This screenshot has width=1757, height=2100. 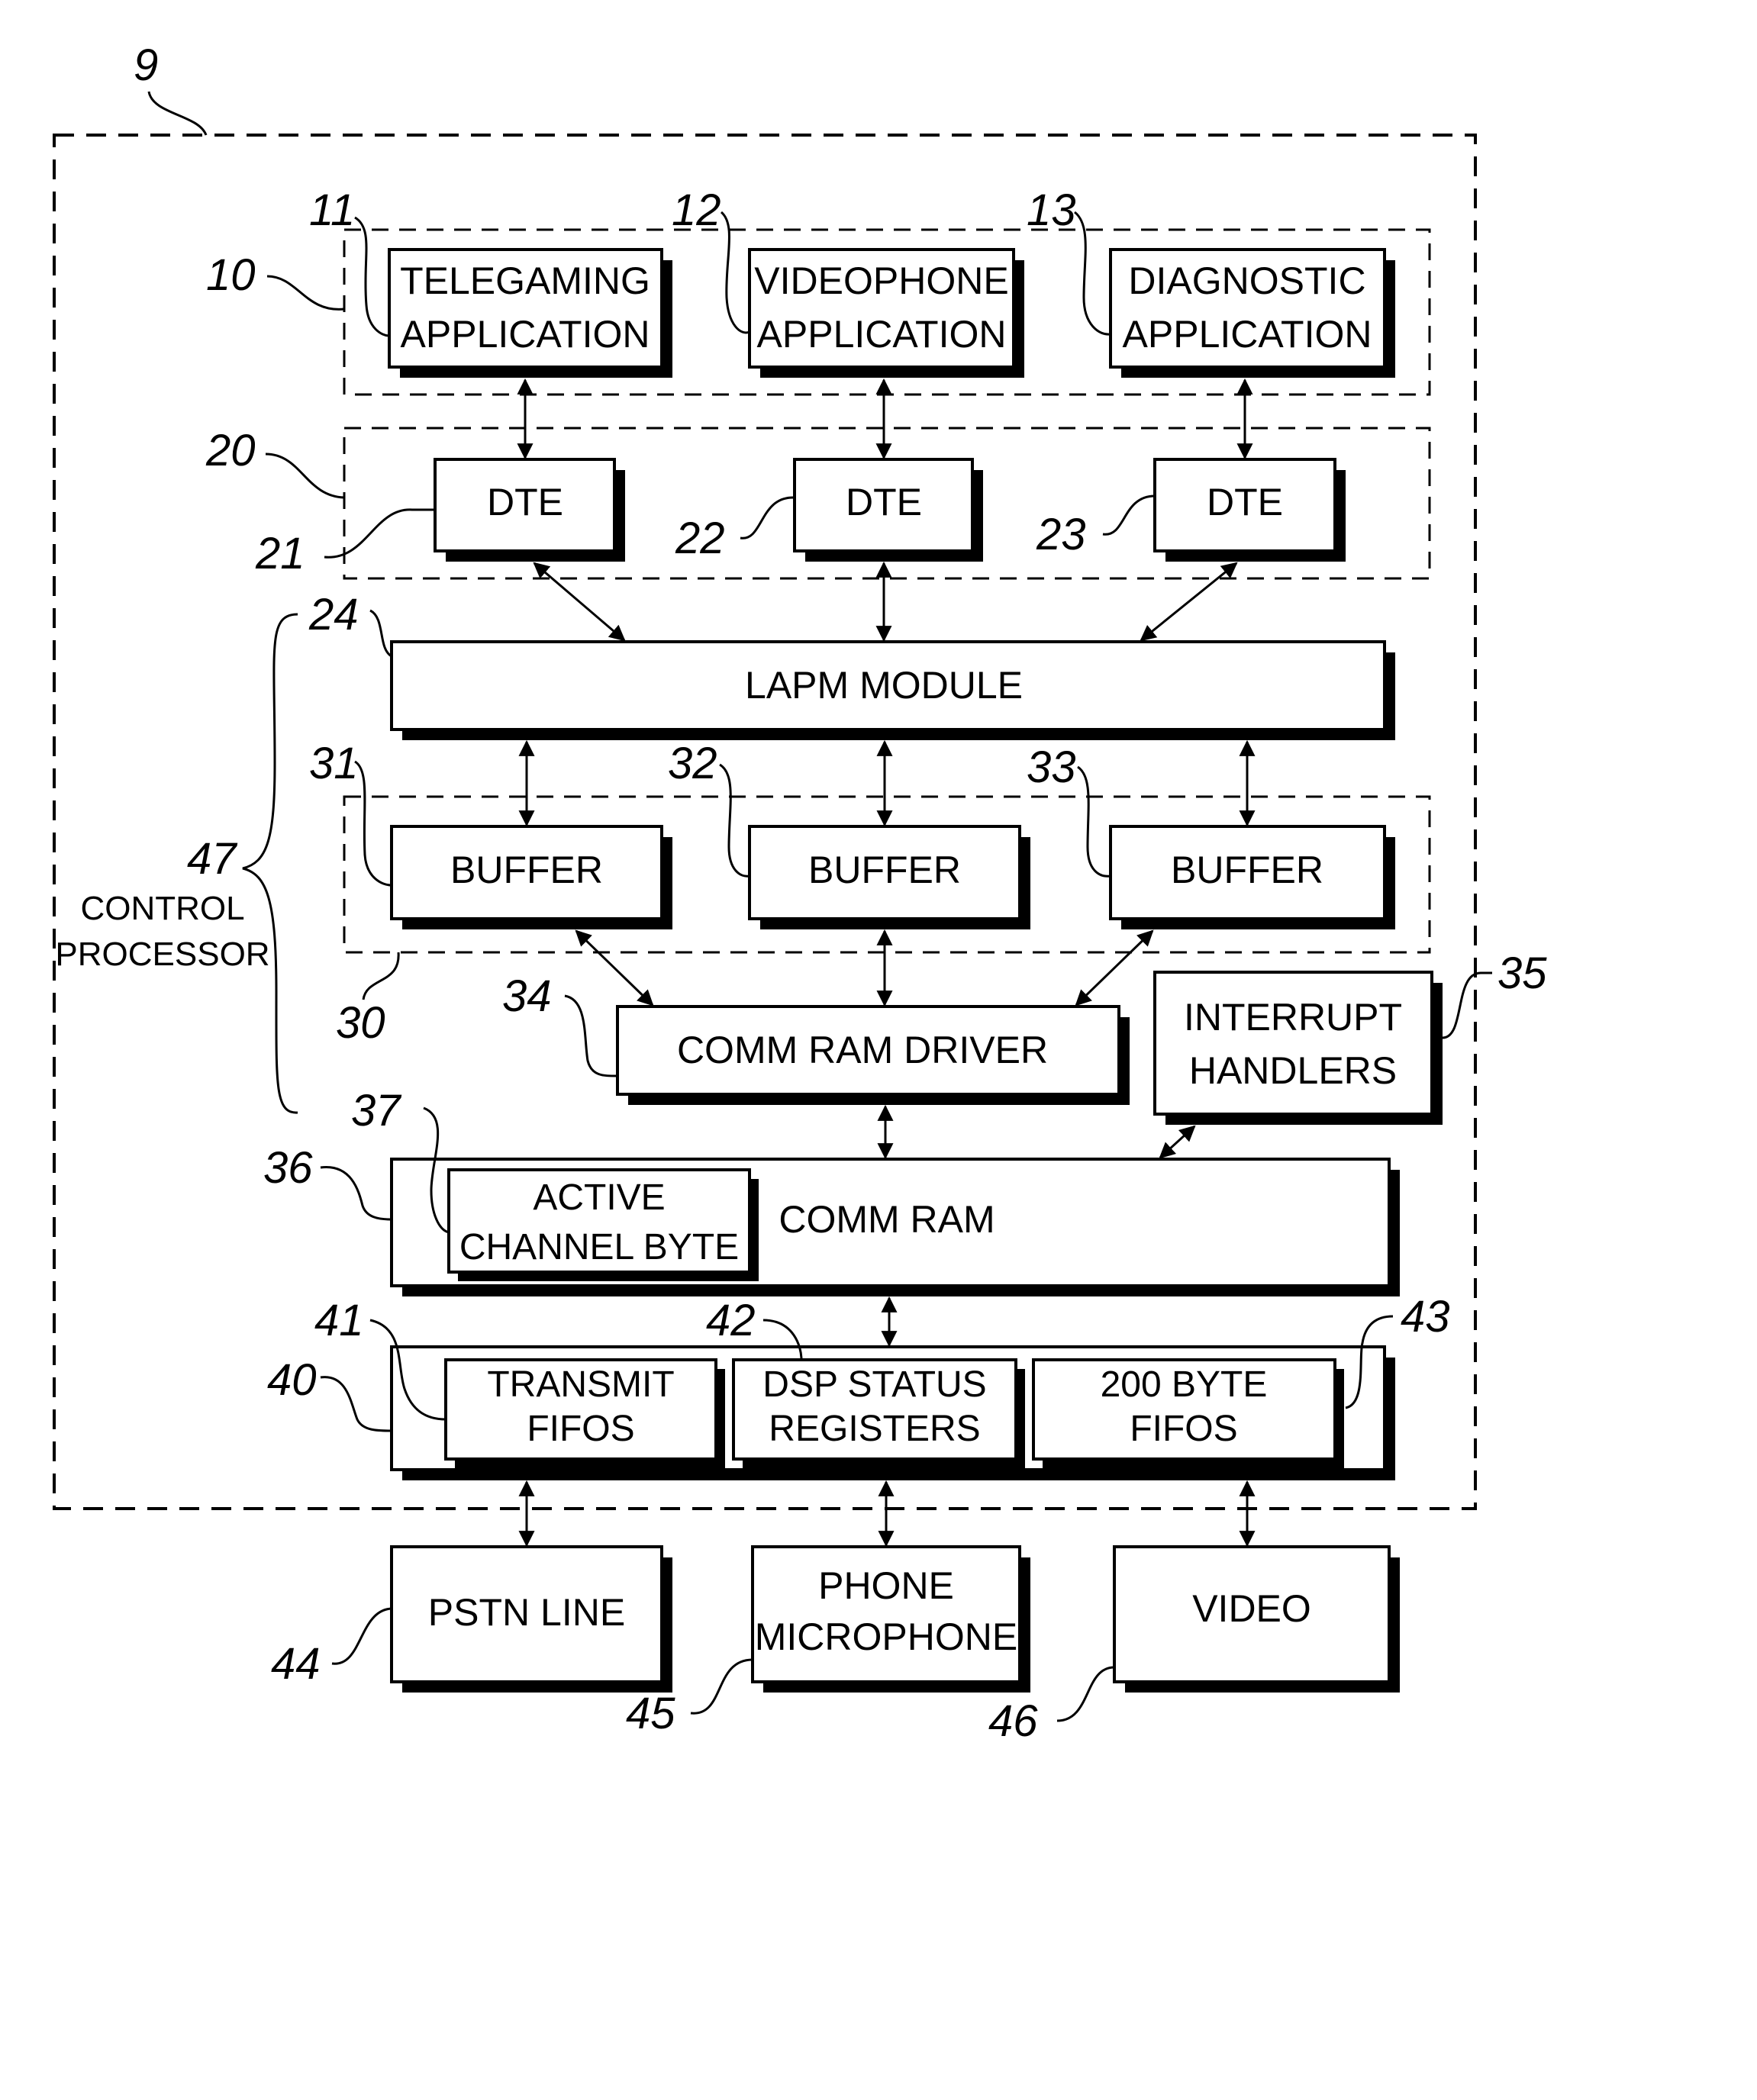 I want to click on device-box-pstn: PSTN LINE, so click(x=531, y=1619).